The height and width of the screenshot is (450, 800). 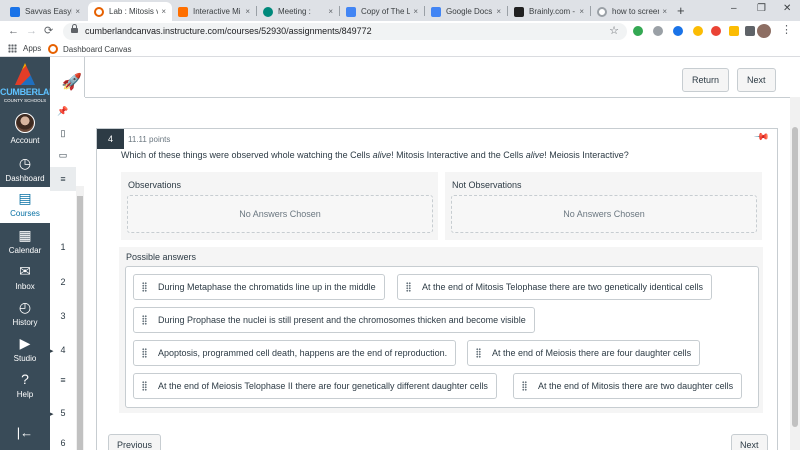 What do you see at coordinates (25, 307) in the screenshot?
I see `history-icon: ◴` at bounding box center [25, 307].